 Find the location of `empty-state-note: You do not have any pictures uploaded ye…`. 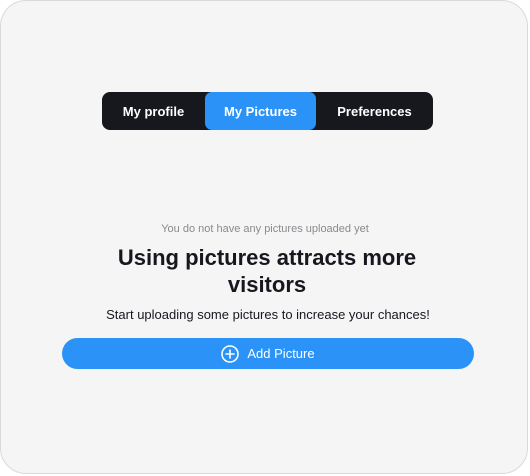

empty-state-note: You do not have any pictures uploaded ye… is located at coordinates (265, 229).